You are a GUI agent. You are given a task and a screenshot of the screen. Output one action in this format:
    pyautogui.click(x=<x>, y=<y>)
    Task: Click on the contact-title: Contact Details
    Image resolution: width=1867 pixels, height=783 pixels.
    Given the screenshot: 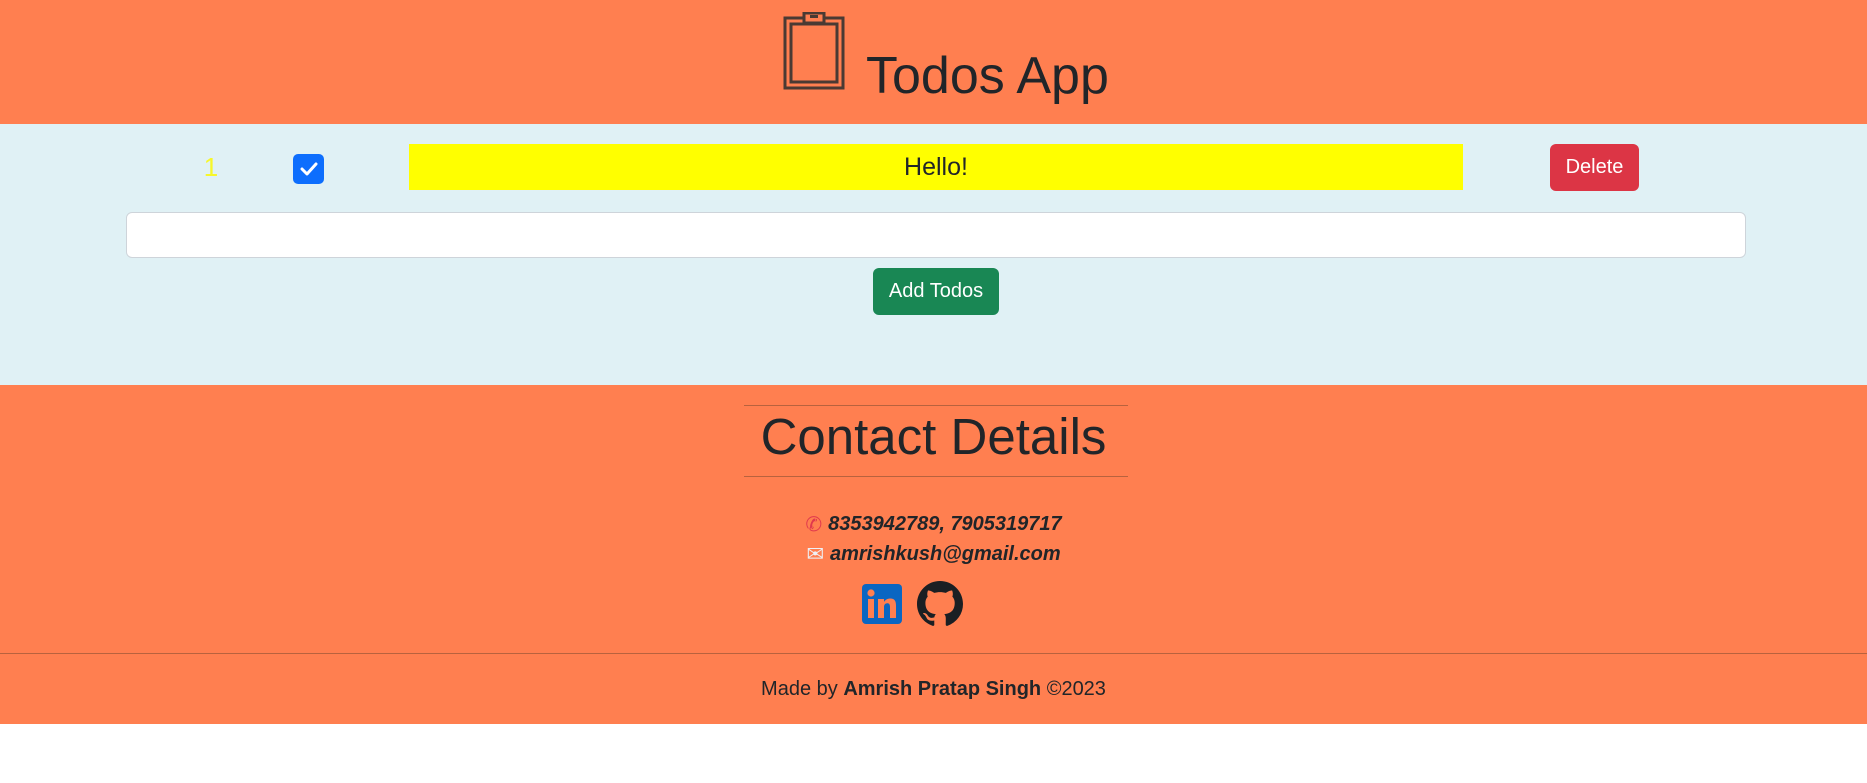 What is the action you would take?
    pyautogui.click(x=933, y=436)
    